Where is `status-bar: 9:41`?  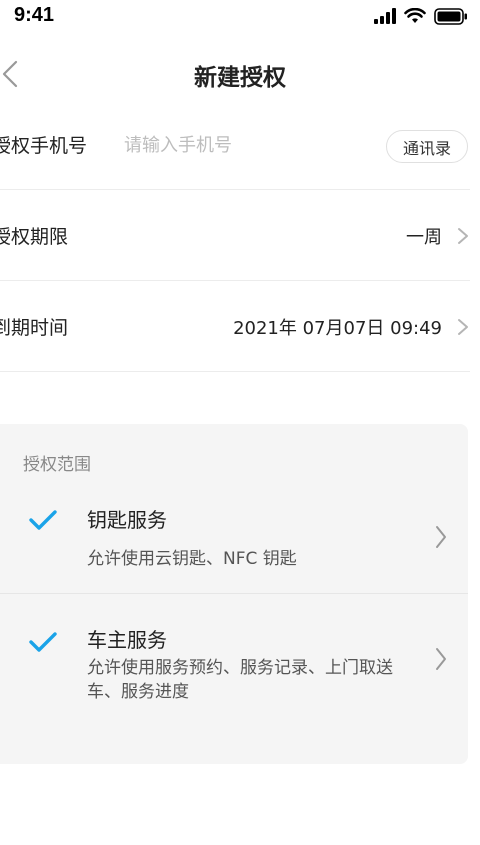 status-bar: 9:41 is located at coordinates (240, 16).